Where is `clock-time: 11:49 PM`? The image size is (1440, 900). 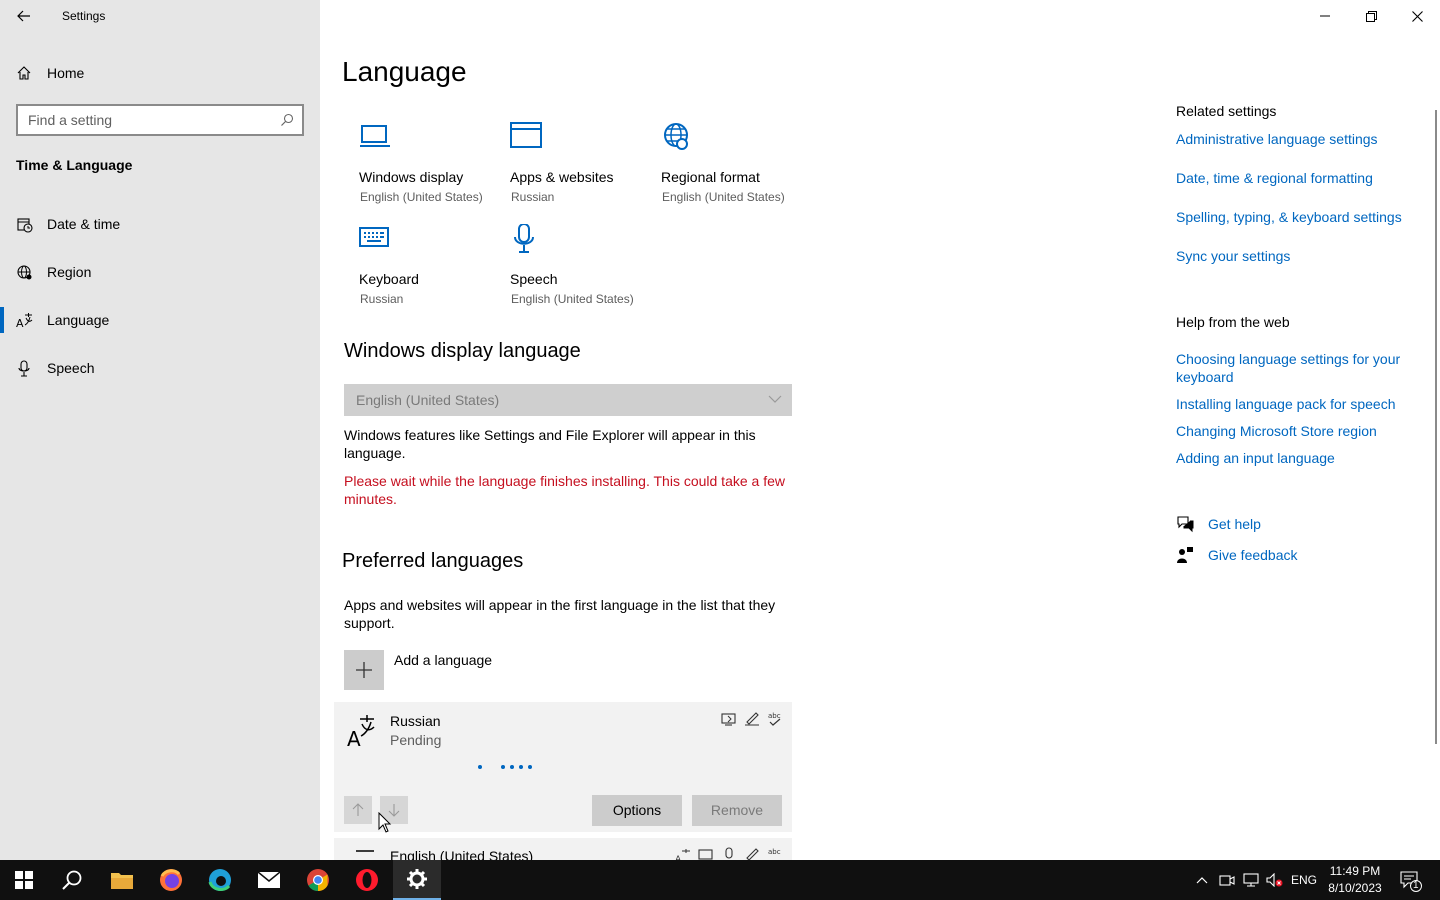 clock-time: 11:49 PM is located at coordinates (1355, 871).